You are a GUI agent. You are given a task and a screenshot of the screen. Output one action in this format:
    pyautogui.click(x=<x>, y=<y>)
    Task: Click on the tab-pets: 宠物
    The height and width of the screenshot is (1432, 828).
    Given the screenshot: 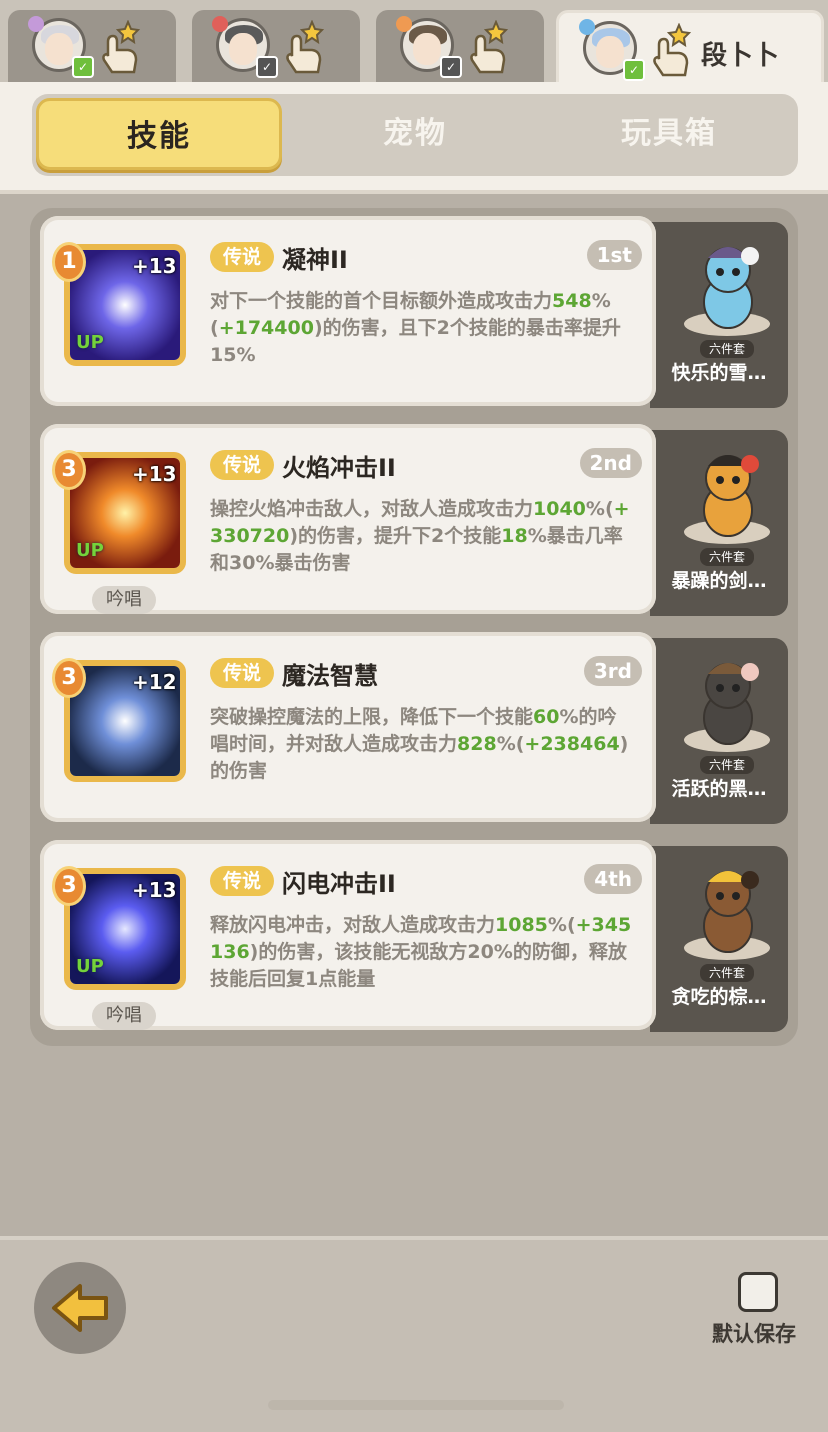 What is the action you would take?
    pyautogui.click(x=415, y=134)
    